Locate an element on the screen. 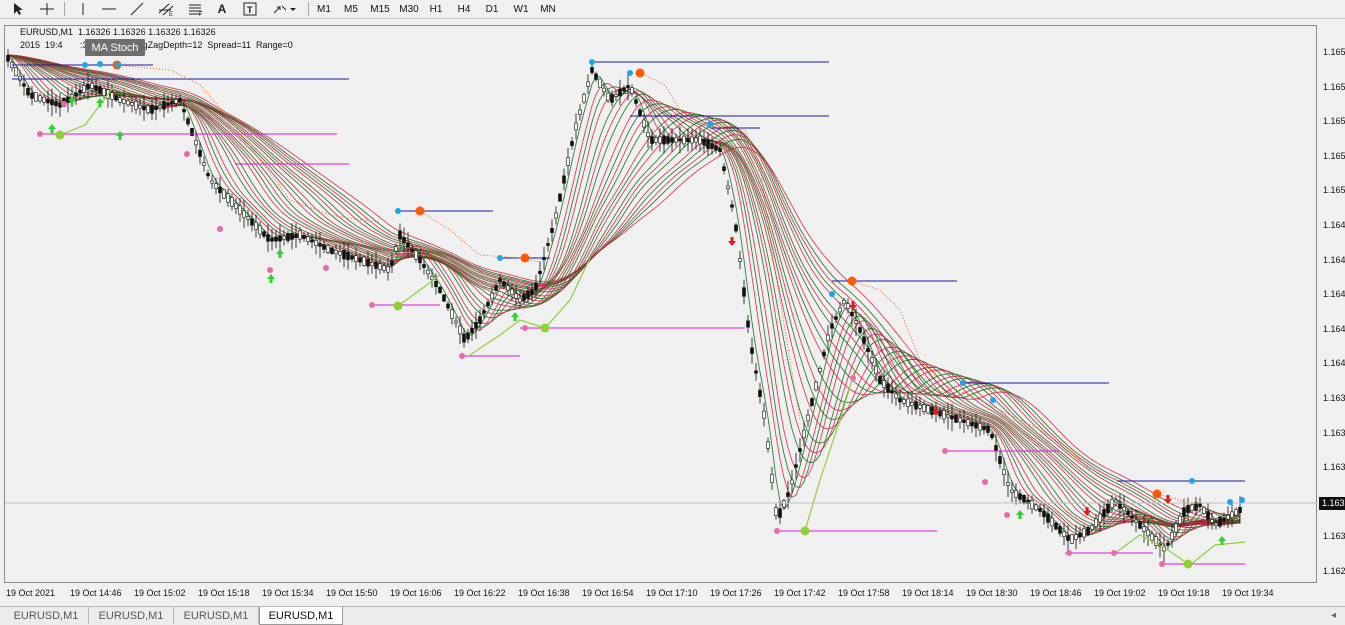  time-tick-label: 19 Oct 18:14 is located at coordinates (928, 593).